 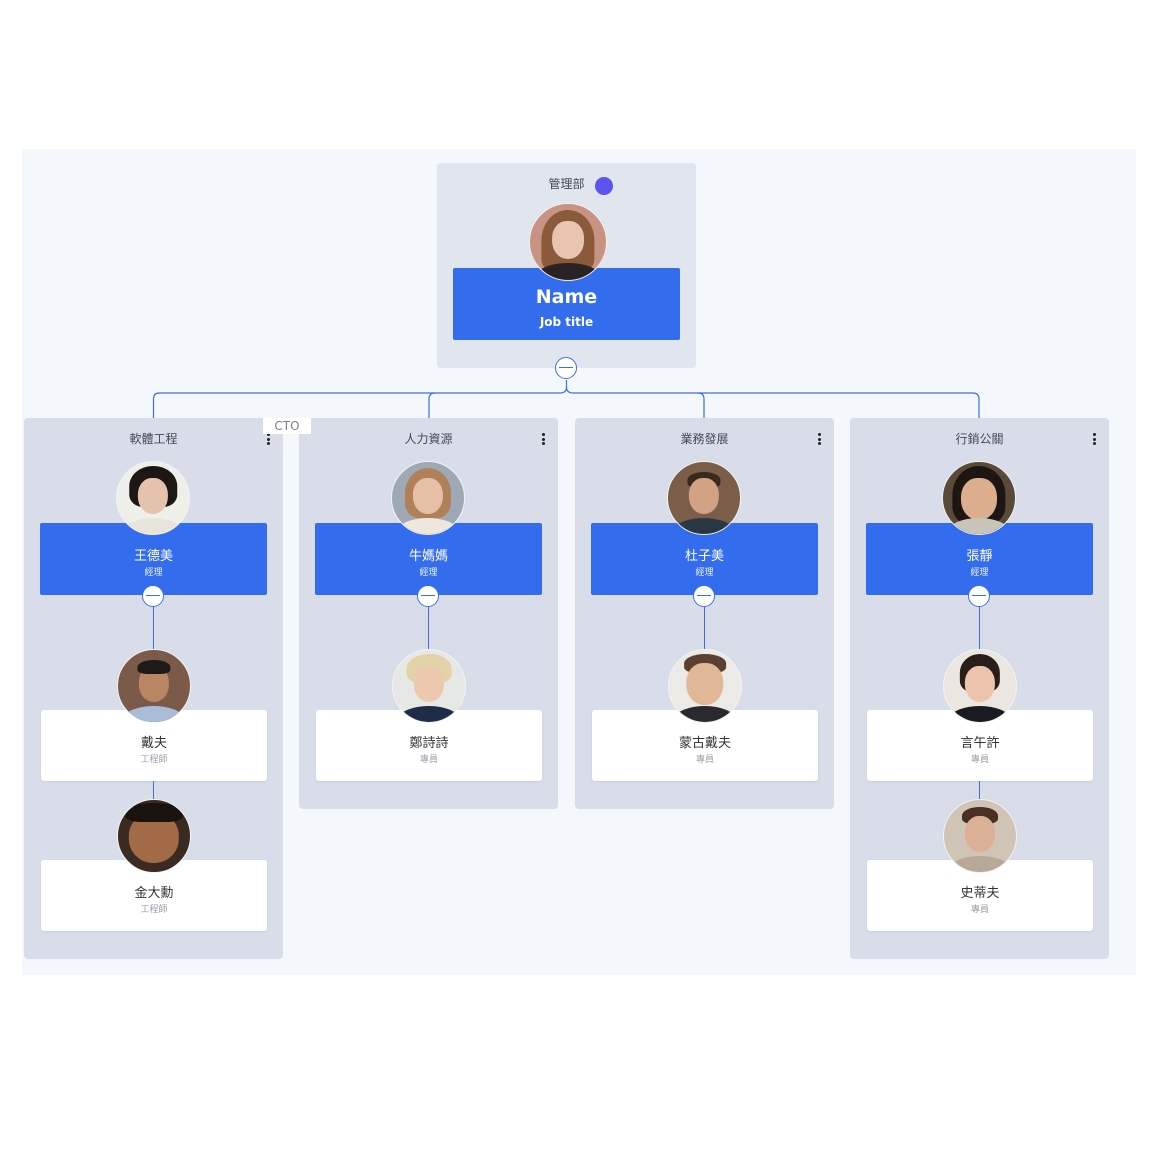 What do you see at coordinates (979, 439) in the screenshot?
I see `department-label: 行銷公關` at bounding box center [979, 439].